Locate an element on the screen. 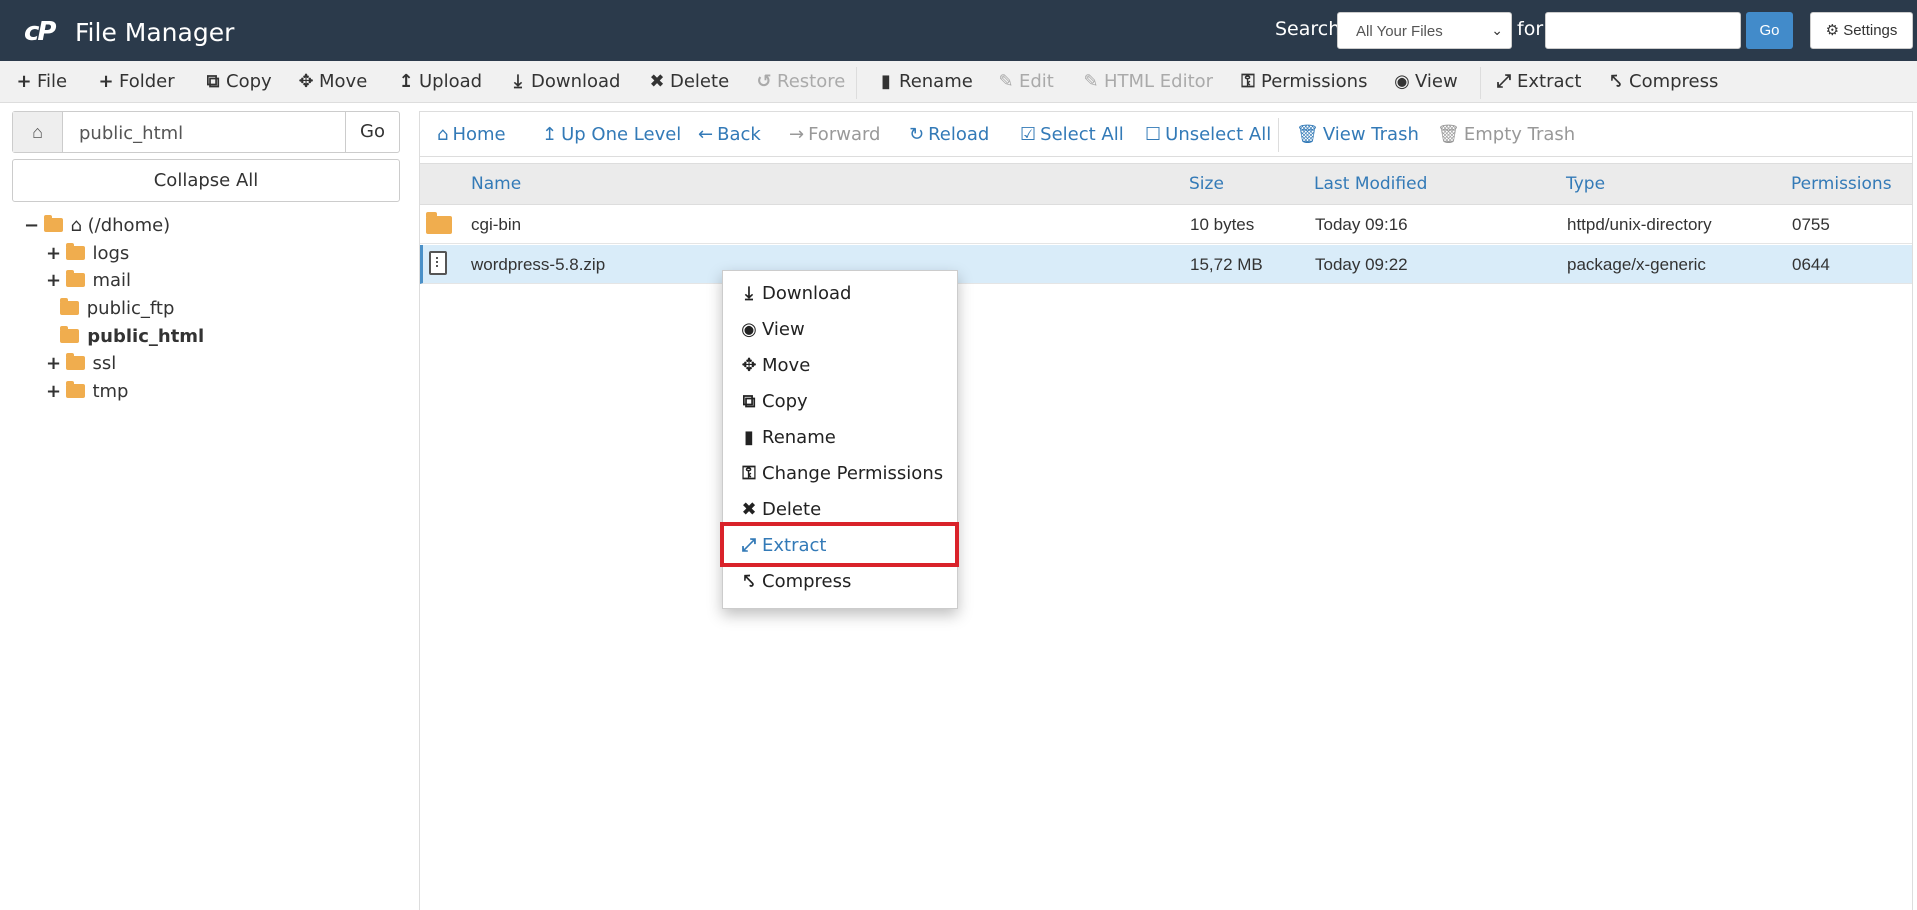  view-trash-label: View Trash is located at coordinates (1370, 134).